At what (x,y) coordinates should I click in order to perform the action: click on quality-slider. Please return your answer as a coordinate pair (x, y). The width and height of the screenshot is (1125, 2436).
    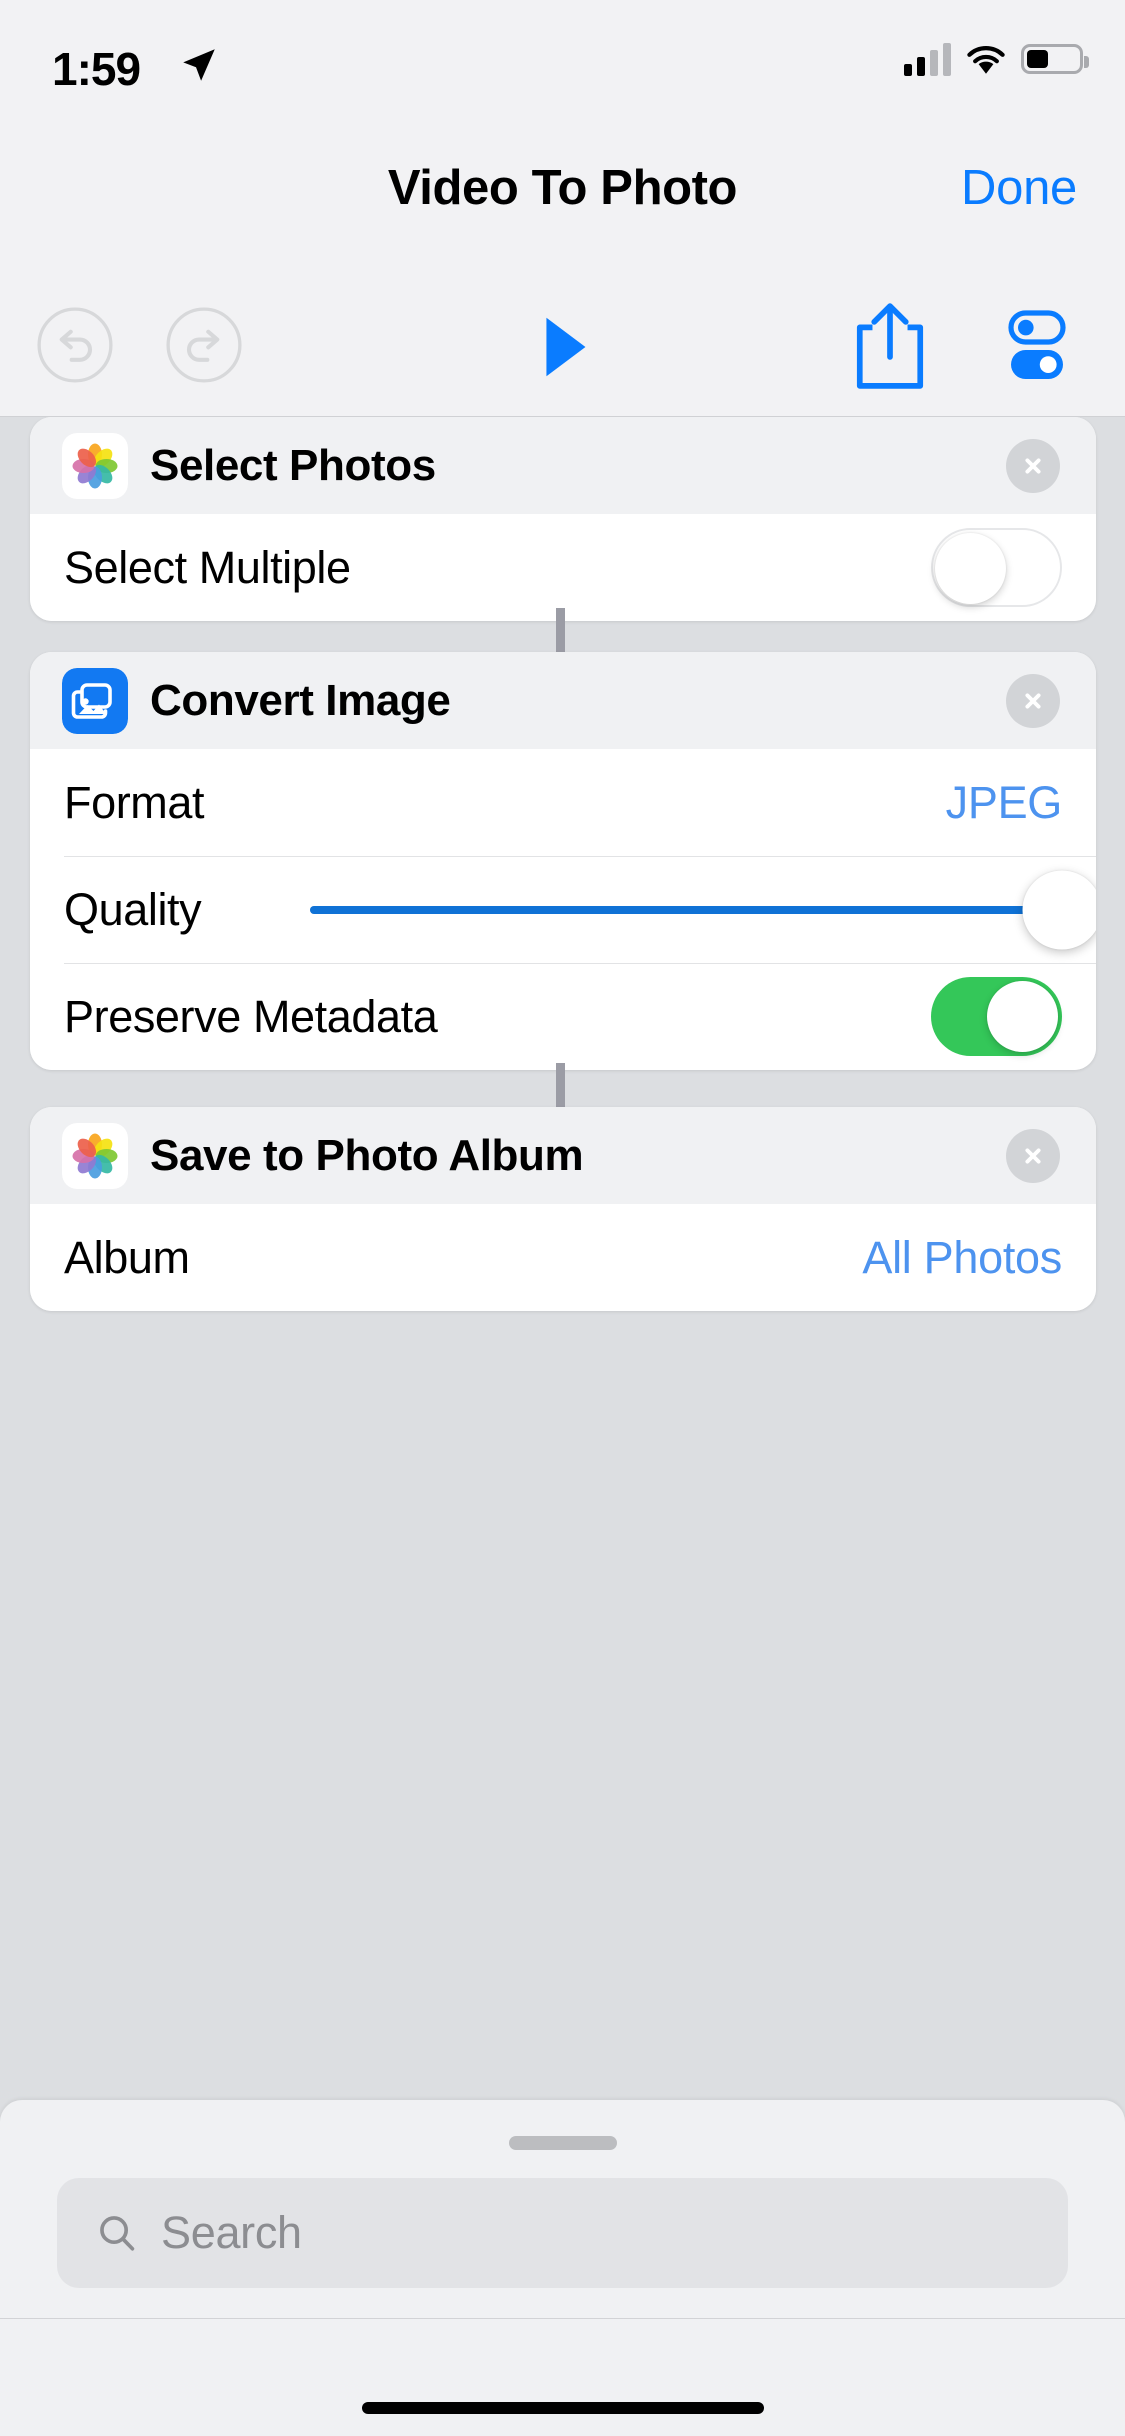
    Looking at the image, I should click on (703, 909).